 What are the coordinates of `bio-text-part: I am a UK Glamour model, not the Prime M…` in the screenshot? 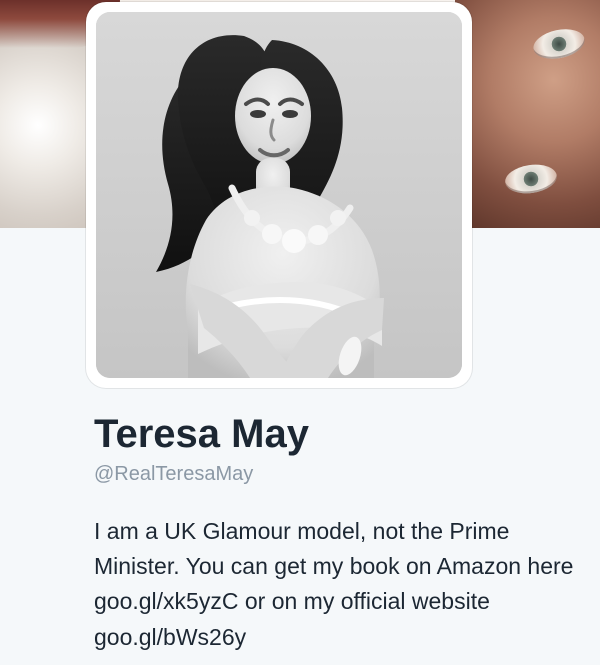 It's located at (334, 549).